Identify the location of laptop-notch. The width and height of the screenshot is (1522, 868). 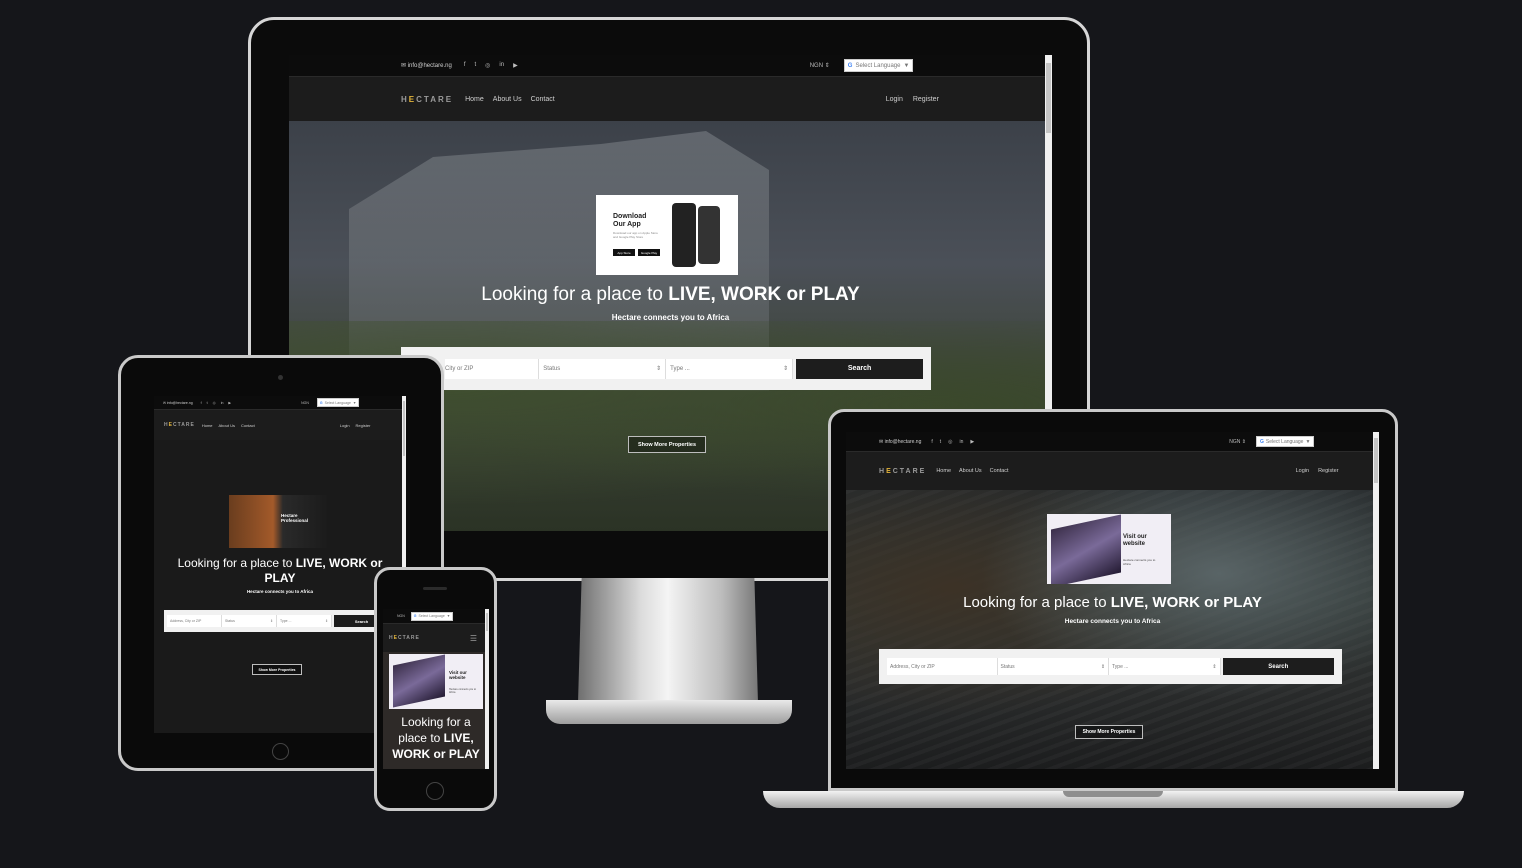
(1113, 794).